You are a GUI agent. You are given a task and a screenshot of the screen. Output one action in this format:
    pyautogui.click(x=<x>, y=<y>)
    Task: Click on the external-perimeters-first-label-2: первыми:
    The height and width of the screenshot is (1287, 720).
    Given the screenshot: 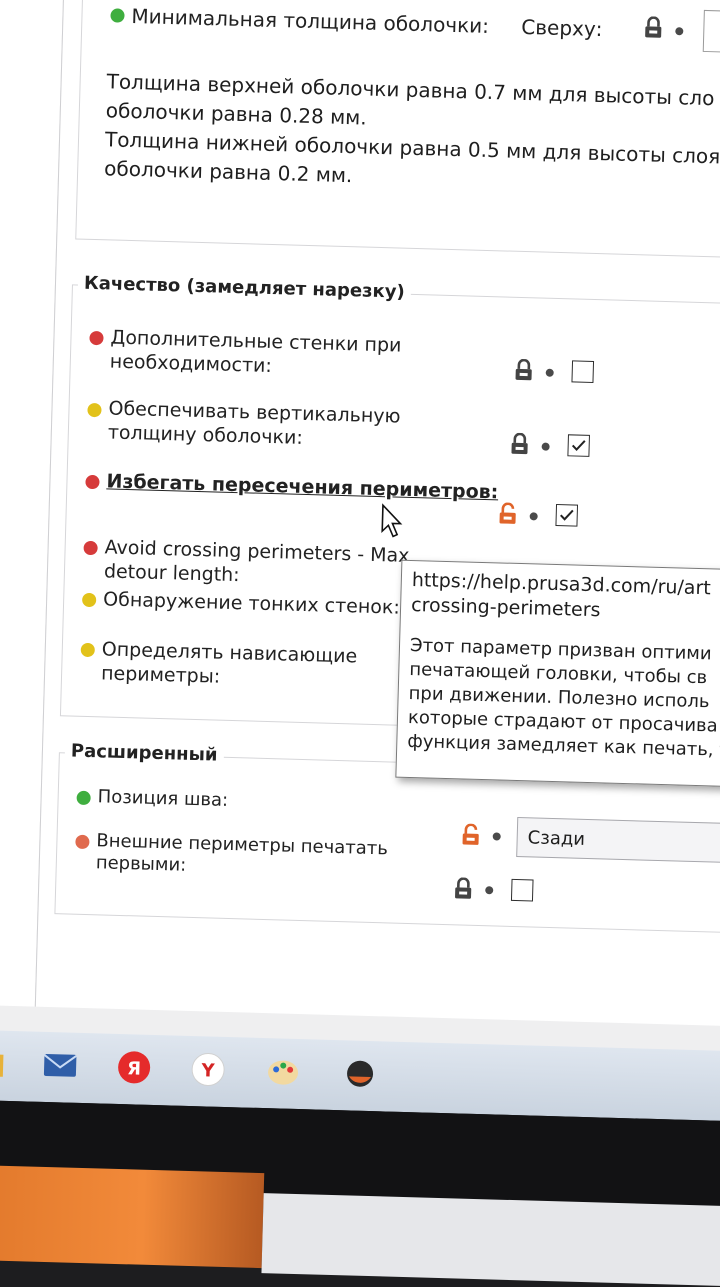 What is the action you would take?
    pyautogui.click(x=141, y=864)
    